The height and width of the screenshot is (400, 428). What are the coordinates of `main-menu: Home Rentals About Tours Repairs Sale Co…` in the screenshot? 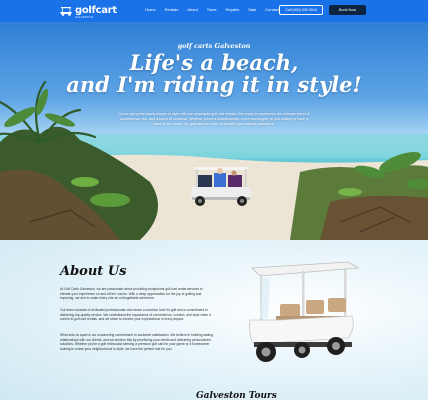 It's located at (216, 9).